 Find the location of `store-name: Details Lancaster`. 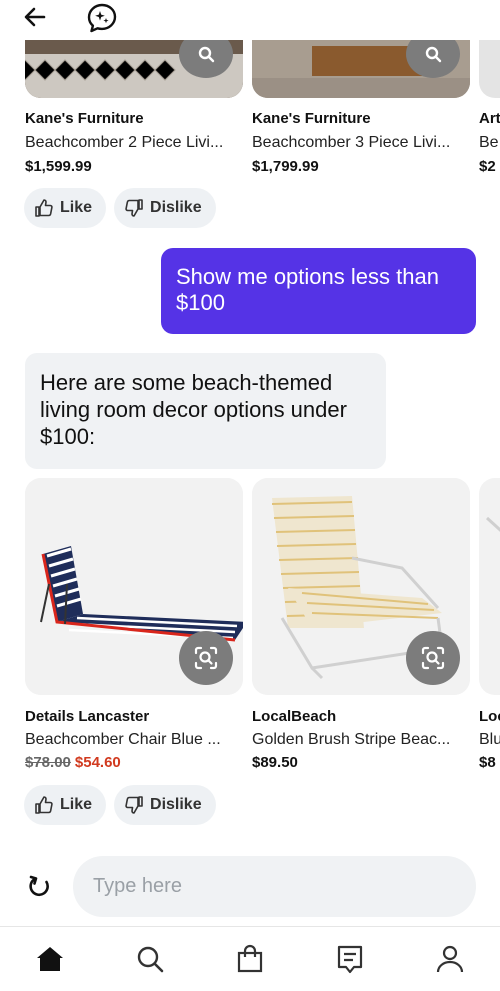

store-name: Details Lancaster is located at coordinates (87, 716).